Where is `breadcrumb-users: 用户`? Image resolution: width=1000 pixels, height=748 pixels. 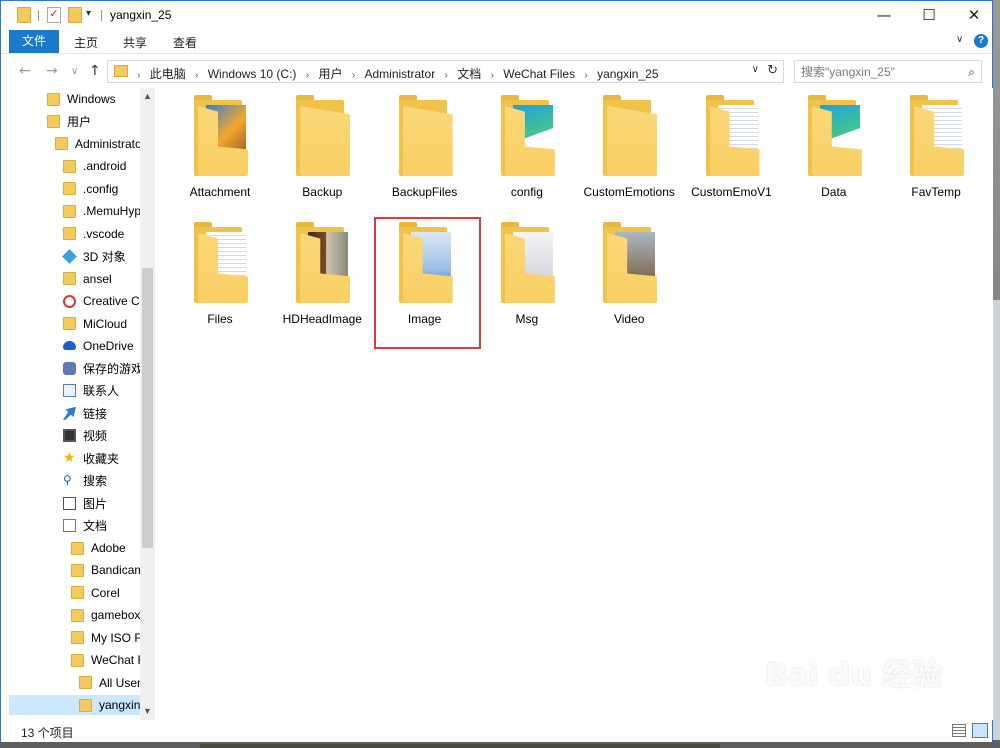
breadcrumb-users: 用户 is located at coordinates (330, 74).